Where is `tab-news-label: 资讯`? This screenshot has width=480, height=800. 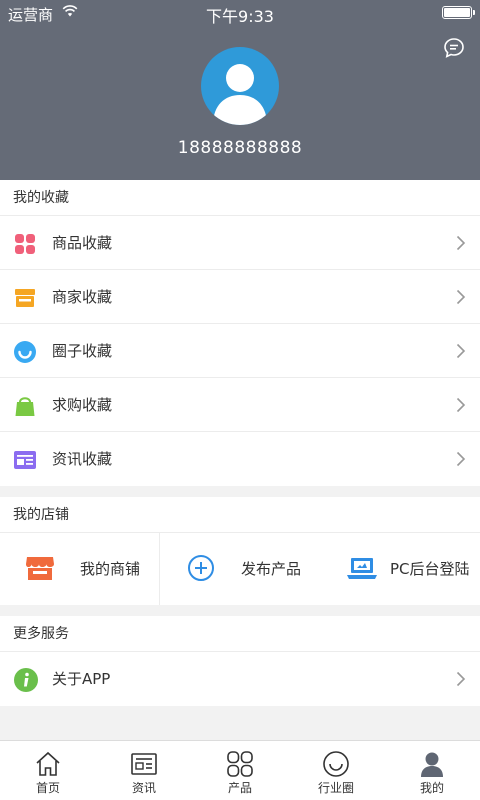 tab-news-label: 资讯 is located at coordinates (143, 788).